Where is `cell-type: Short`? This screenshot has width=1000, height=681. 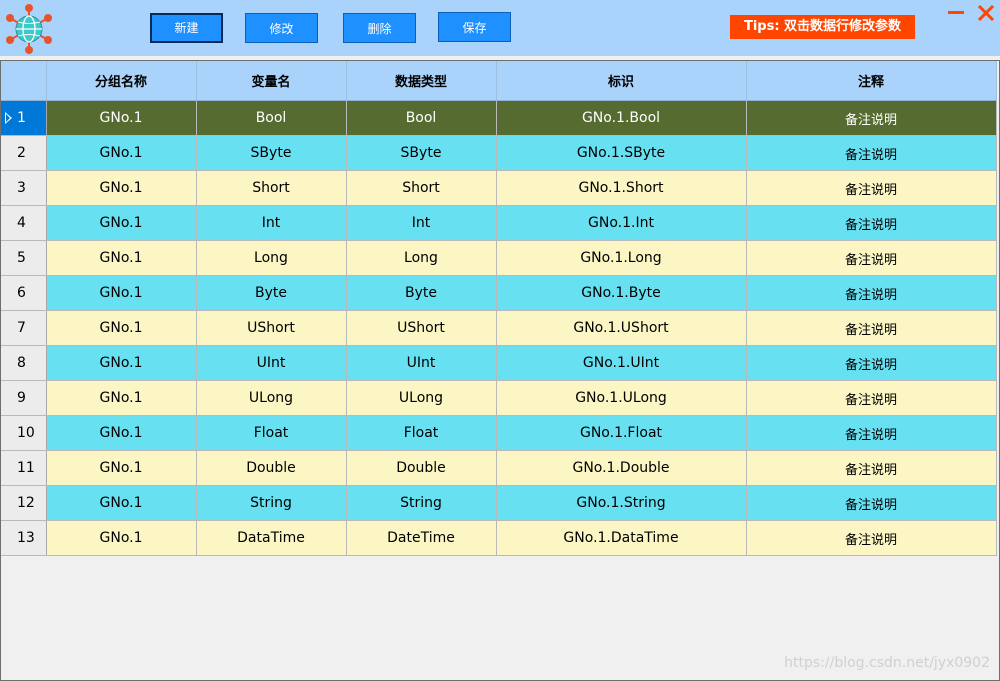 cell-type: Short is located at coordinates (421, 188).